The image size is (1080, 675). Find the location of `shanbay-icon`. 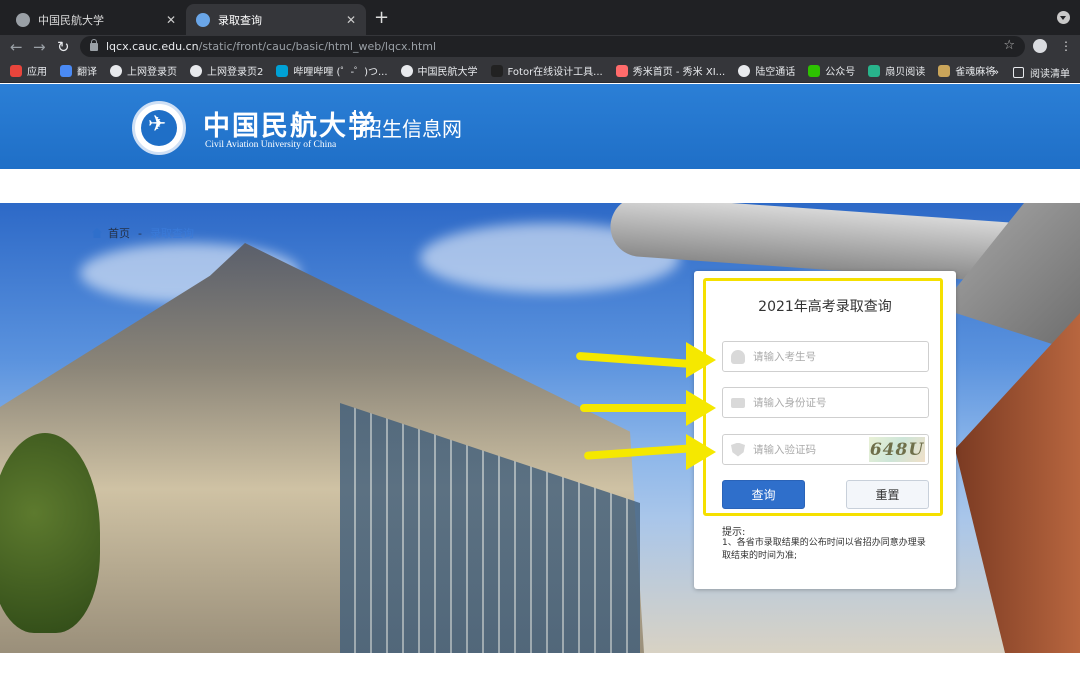

shanbay-icon is located at coordinates (874, 70).